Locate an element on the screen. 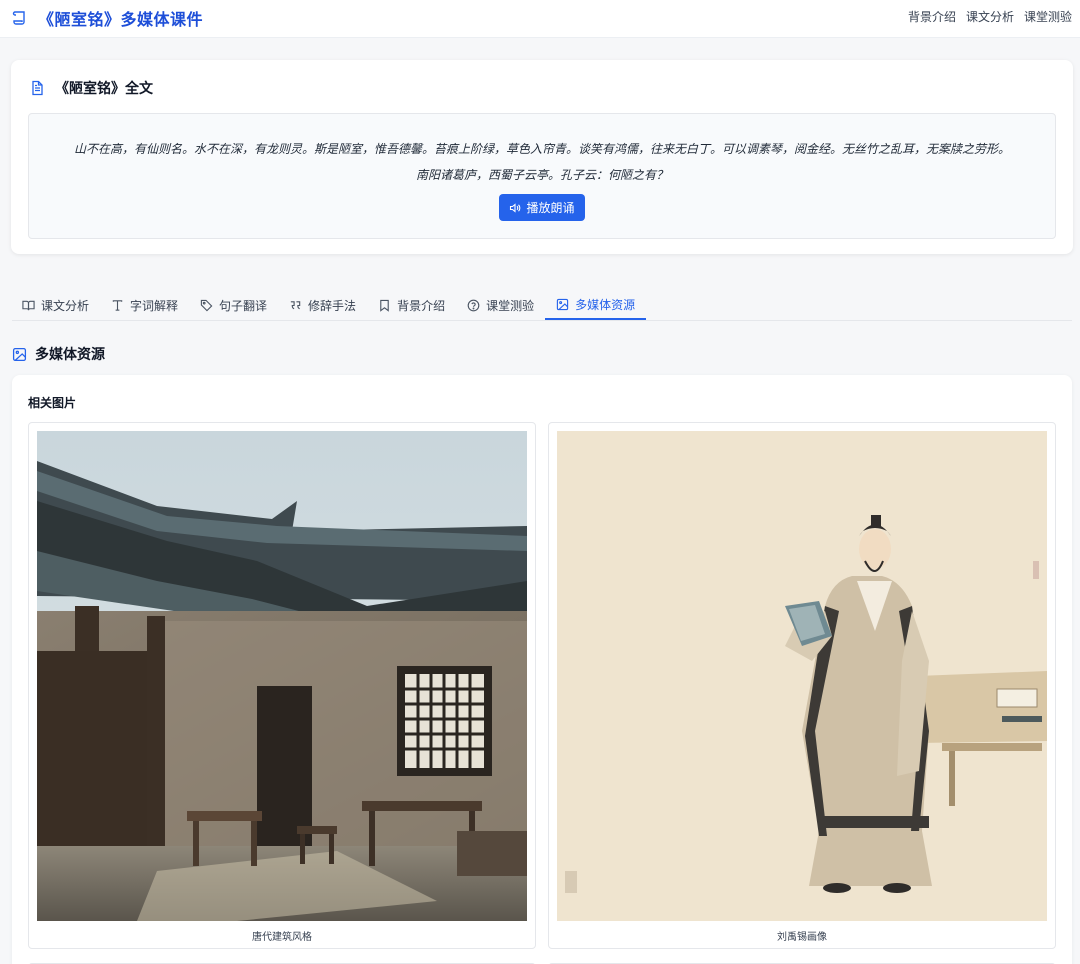 This screenshot has height=964, width=1080. book-open-icon is located at coordinates (28, 305).